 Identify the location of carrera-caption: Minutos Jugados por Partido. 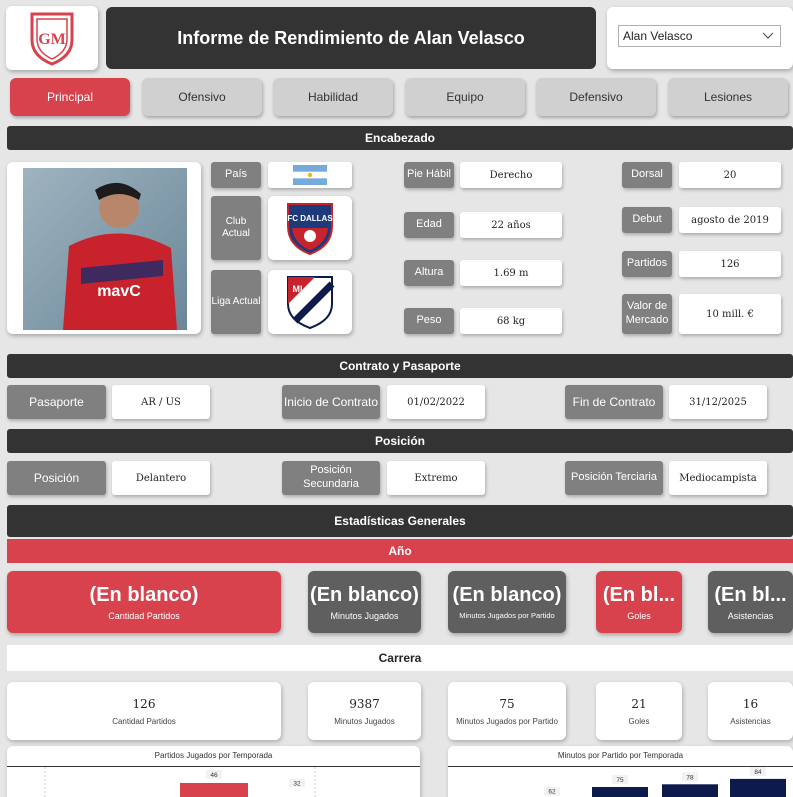
(507, 721).